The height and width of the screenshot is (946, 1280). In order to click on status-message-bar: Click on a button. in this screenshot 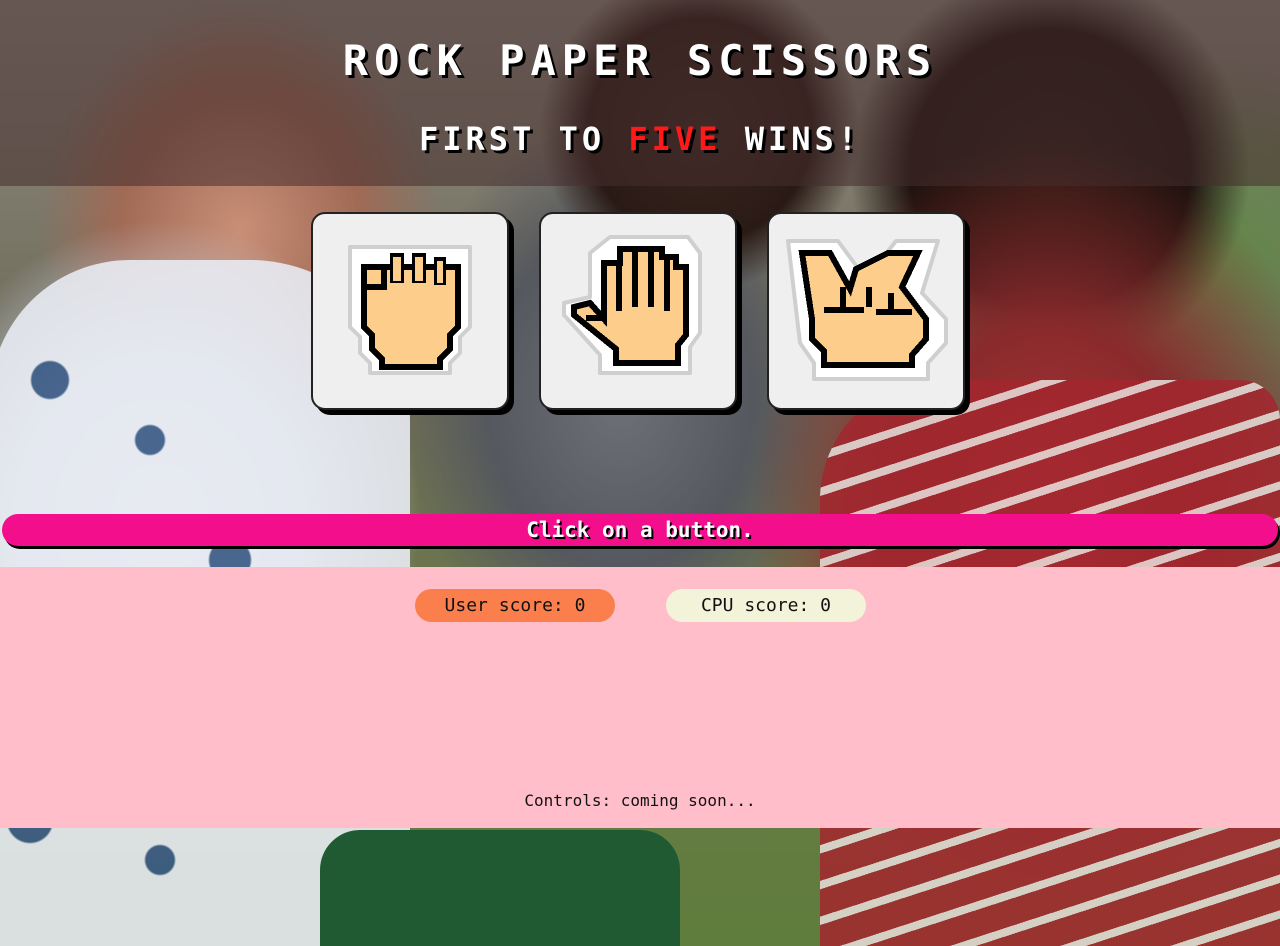, I will do `click(640, 530)`.